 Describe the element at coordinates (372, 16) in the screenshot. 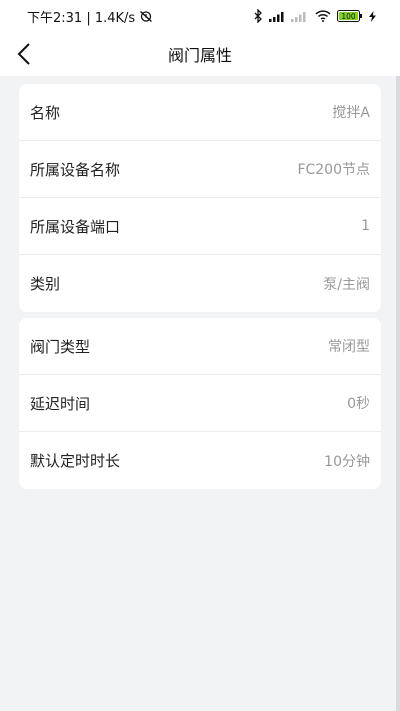

I see `charging-icon` at that location.